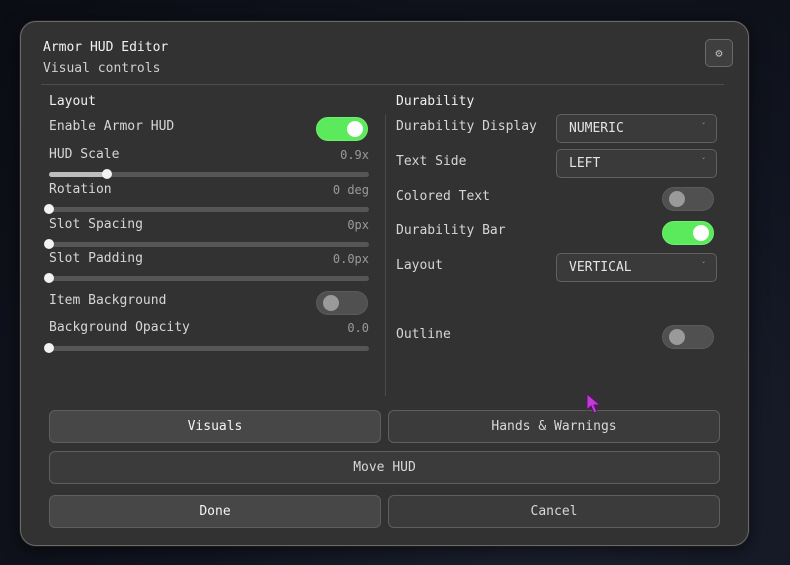 The image size is (790, 565). I want to click on slot-padding-label: Slot Padding, so click(96, 258).